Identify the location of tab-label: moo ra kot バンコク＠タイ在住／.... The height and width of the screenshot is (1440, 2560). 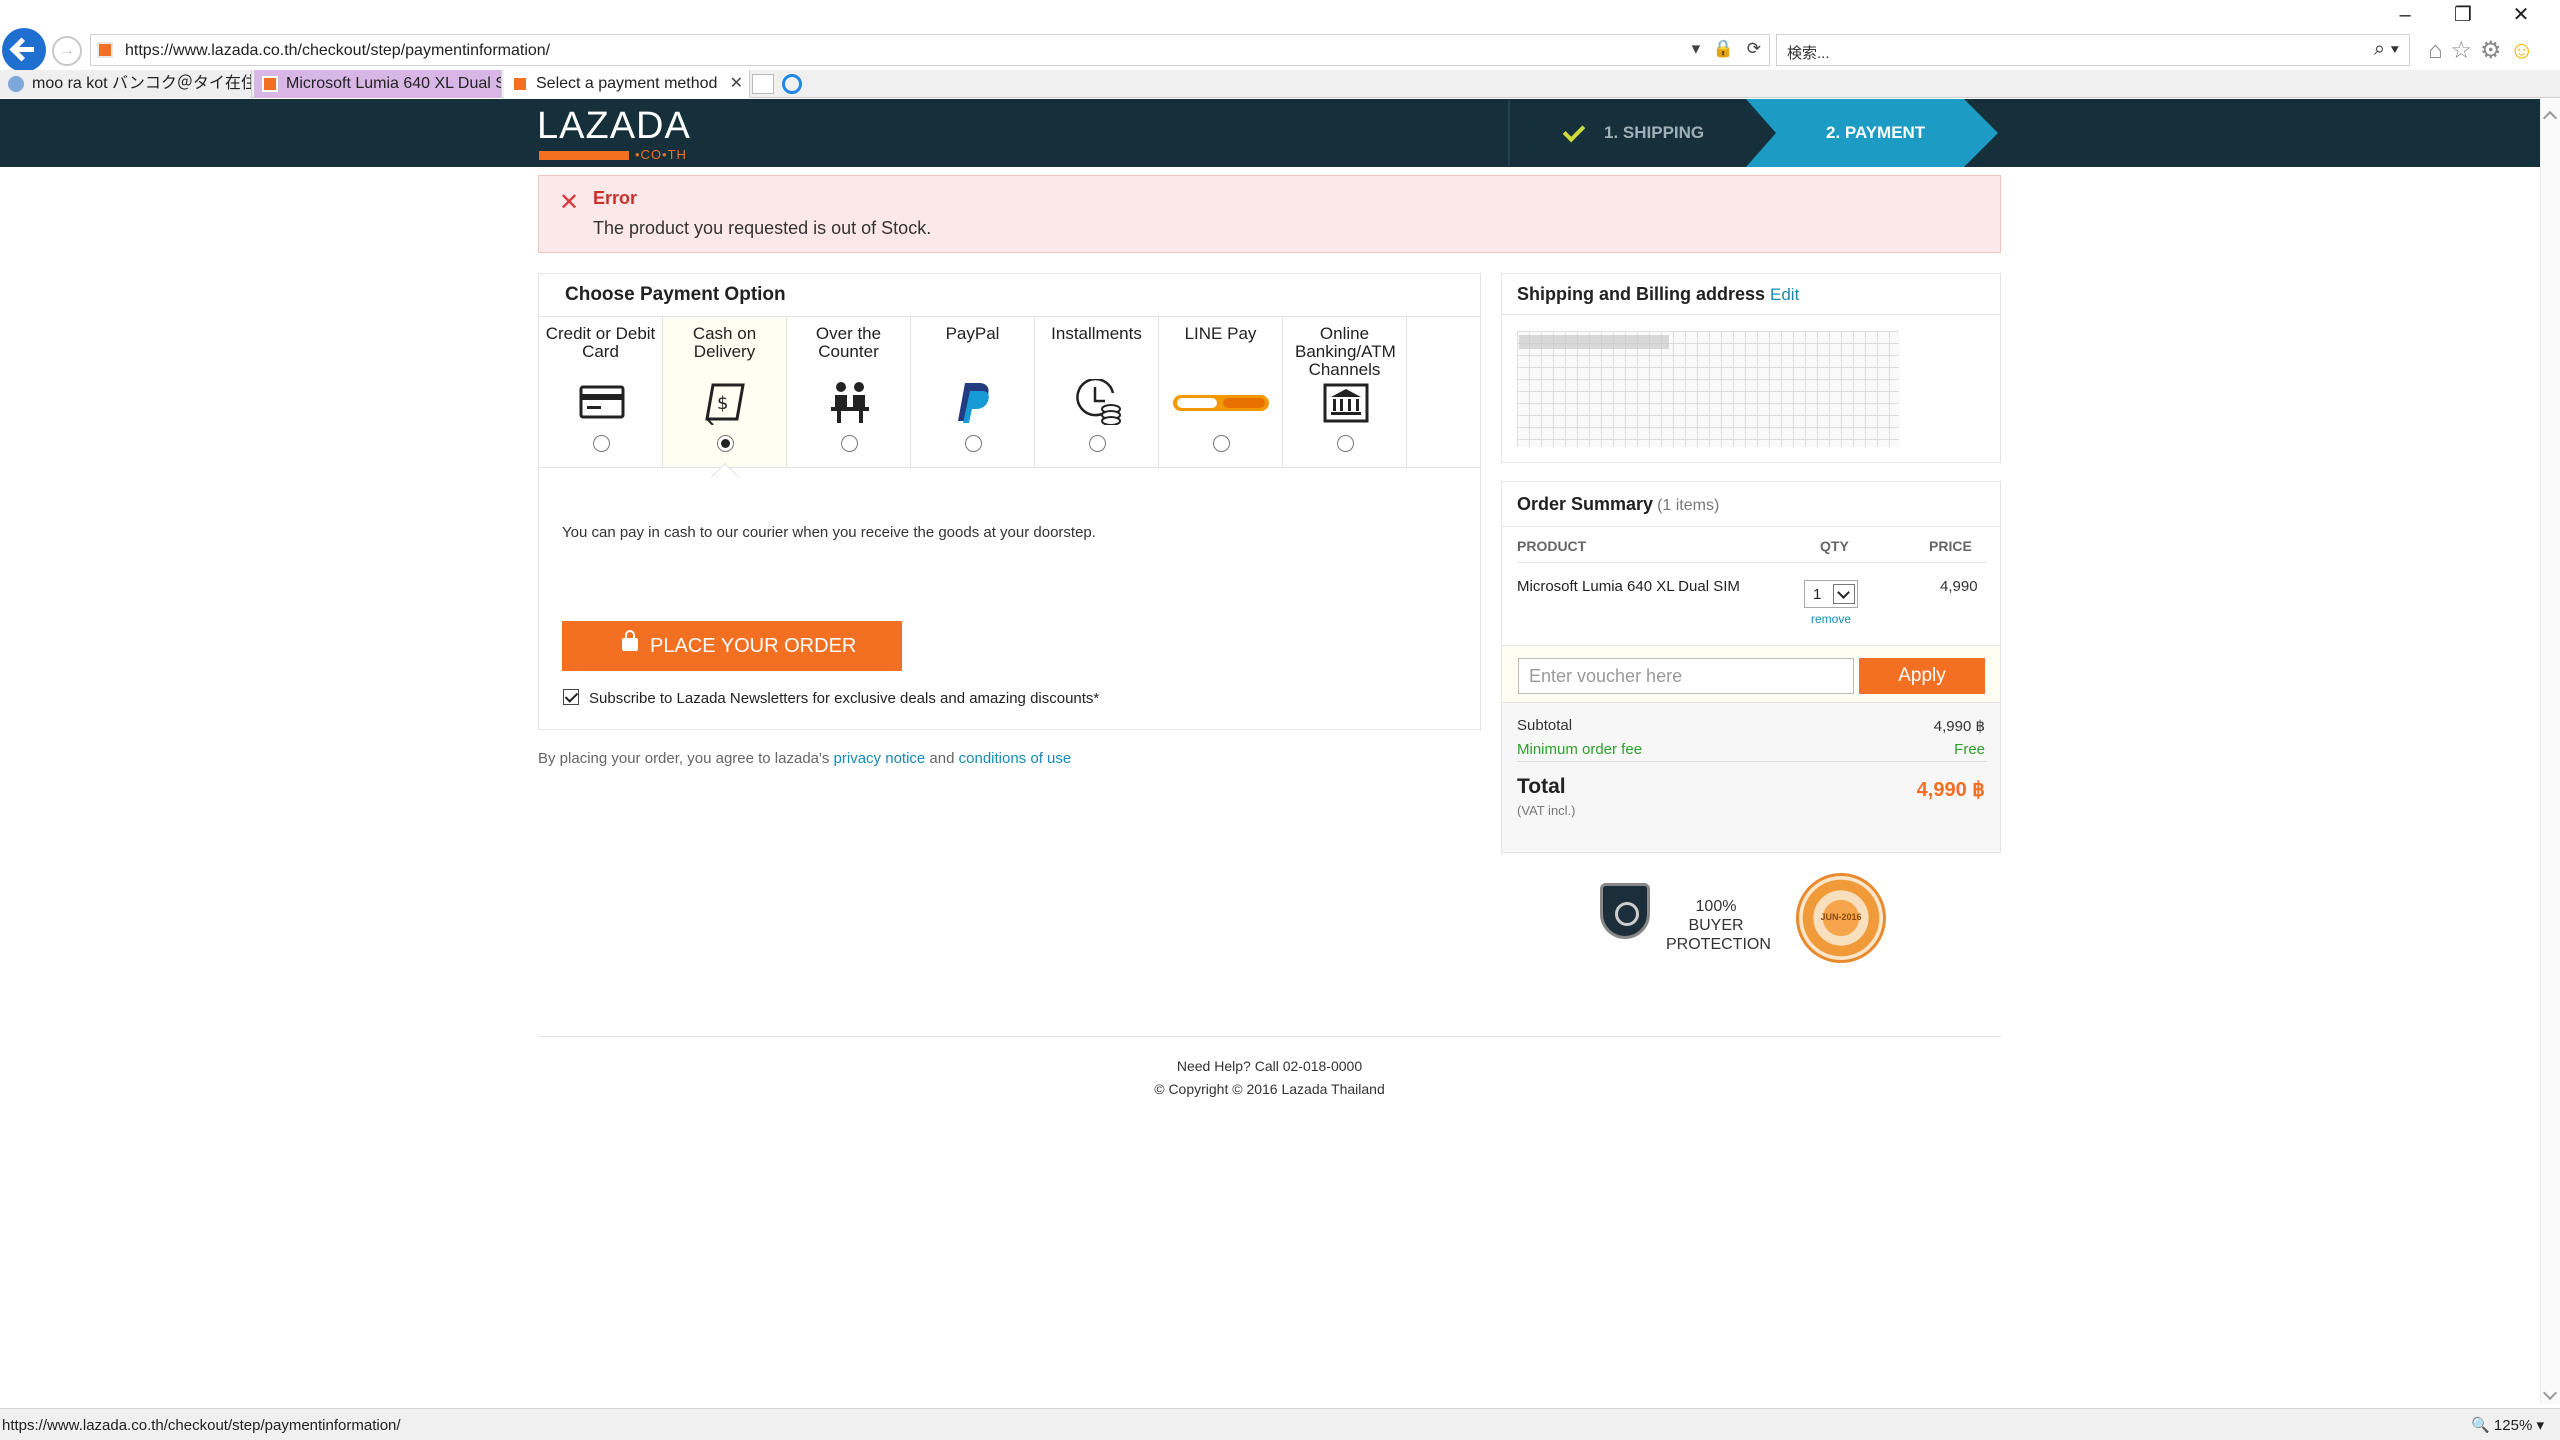
(141, 83).